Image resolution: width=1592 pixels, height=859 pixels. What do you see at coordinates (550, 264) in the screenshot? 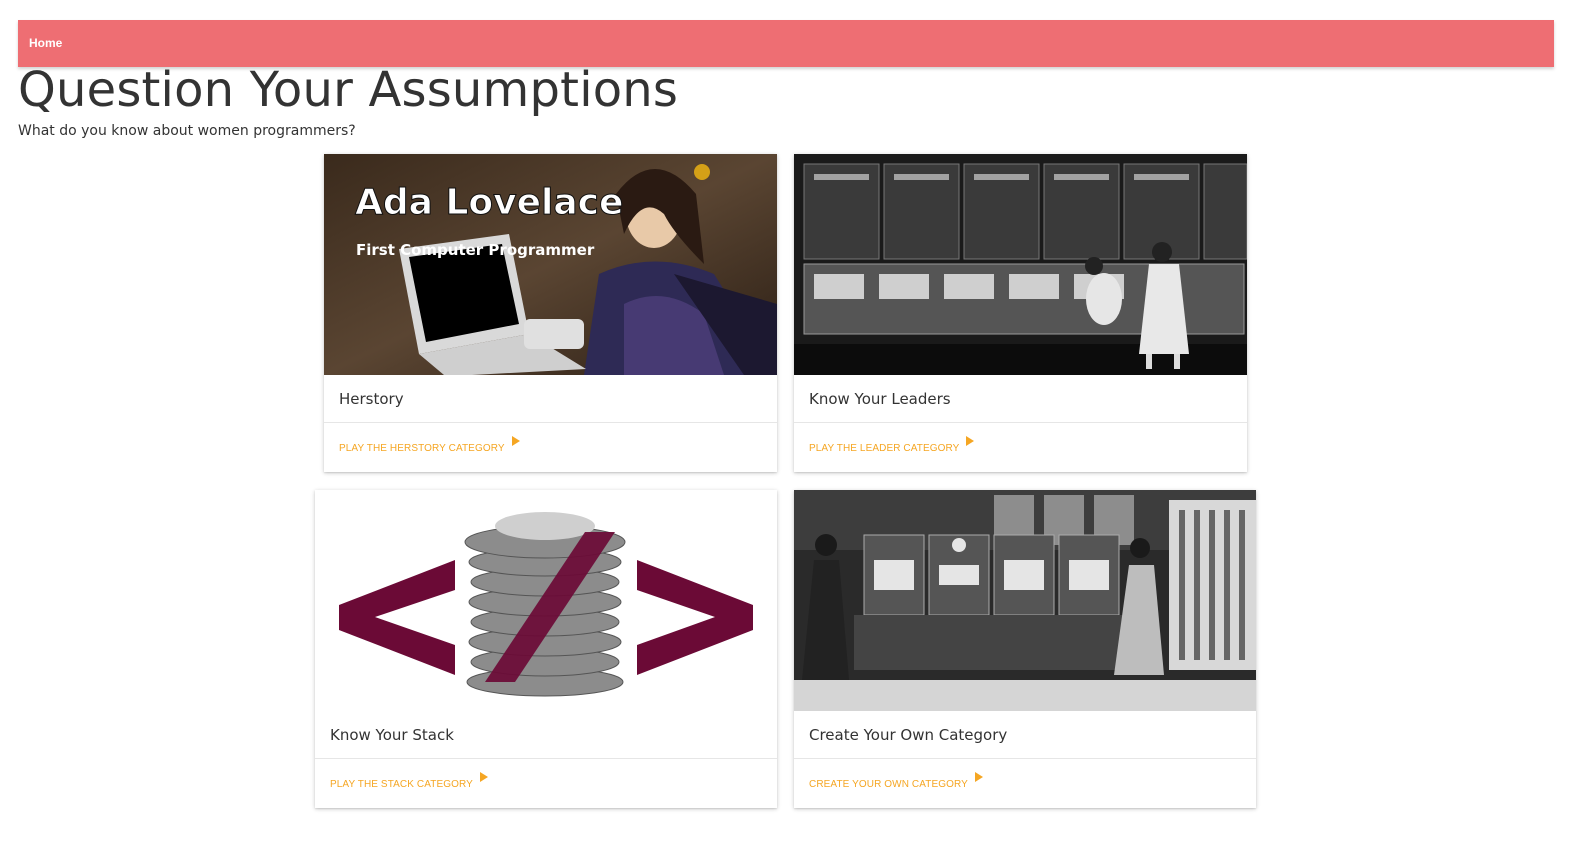
I see `ada-lovelace-image: Ada Lovelace First Computer Programmer` at bounding box center [550, 264].